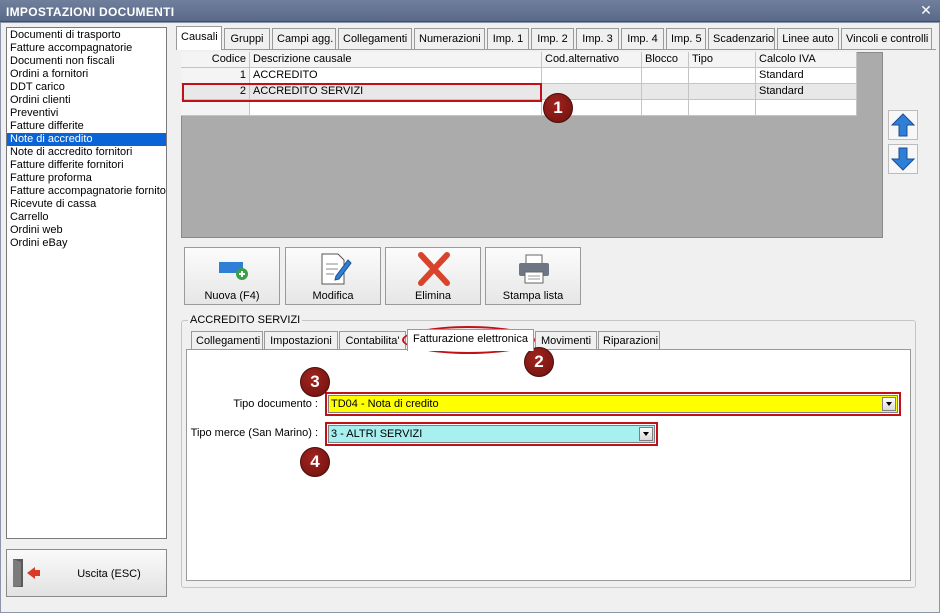 The height and width of the screenshot is (613, 940). I want to click on annotation-marker-2: 2, so click(539, 362).